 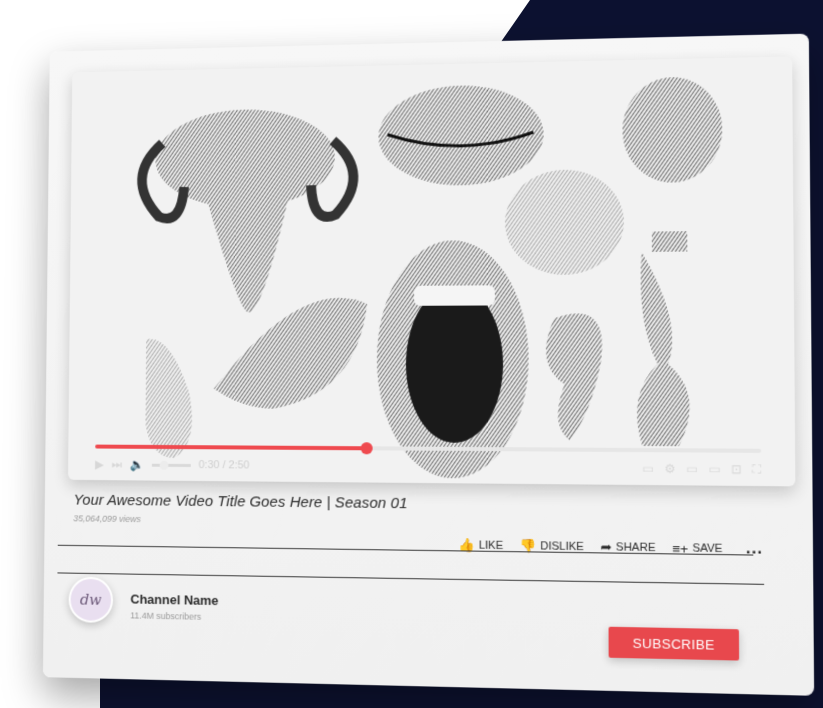 I want to click on nose-illustration, so click(x=169, y=398).